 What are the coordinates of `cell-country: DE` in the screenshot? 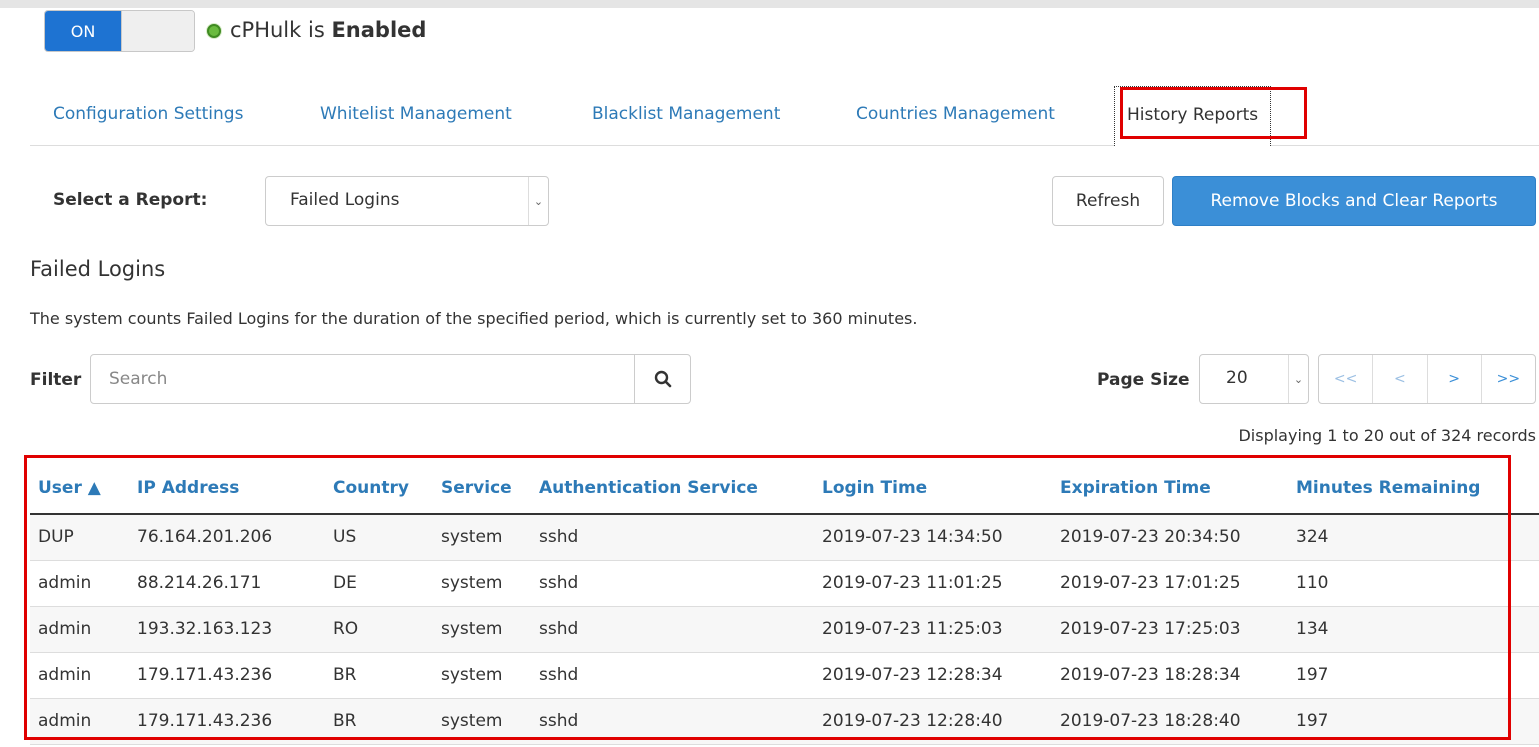 It's located at (379, 583).